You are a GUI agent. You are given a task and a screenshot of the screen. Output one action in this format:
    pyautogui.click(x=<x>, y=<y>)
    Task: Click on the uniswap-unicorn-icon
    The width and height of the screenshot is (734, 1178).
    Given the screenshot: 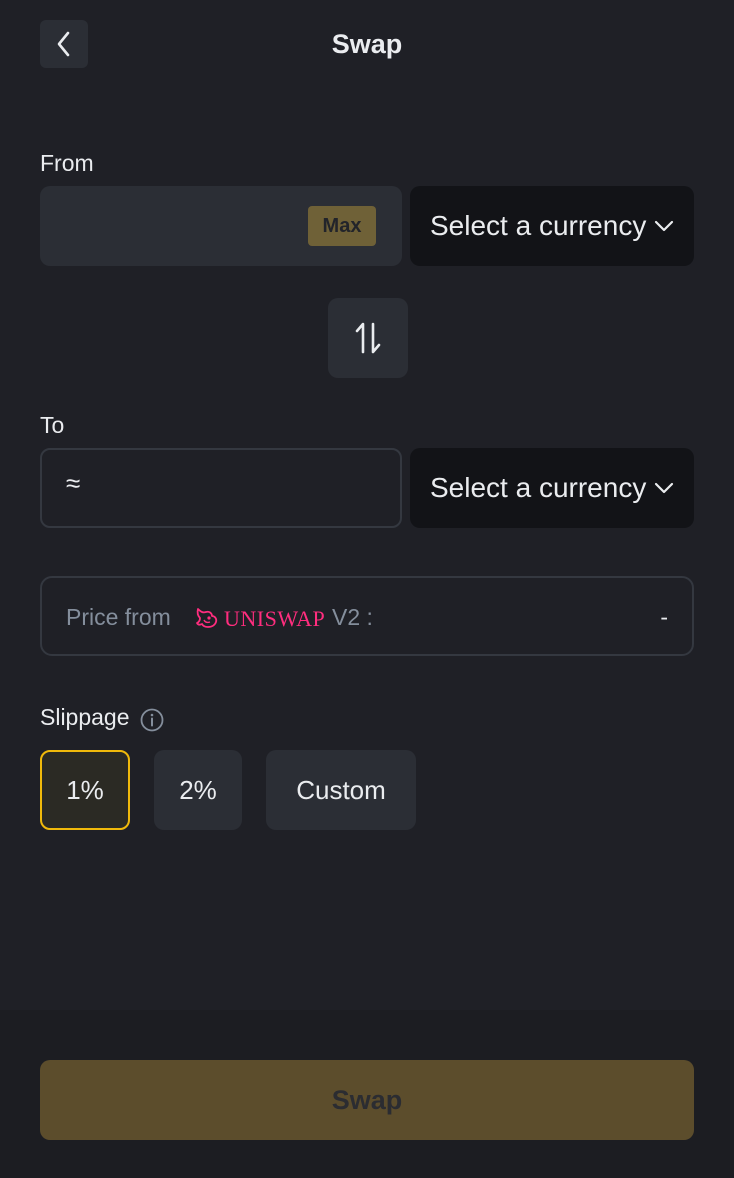 What is the action you would take?
    pyautogui.click(x=207, y=620)
    